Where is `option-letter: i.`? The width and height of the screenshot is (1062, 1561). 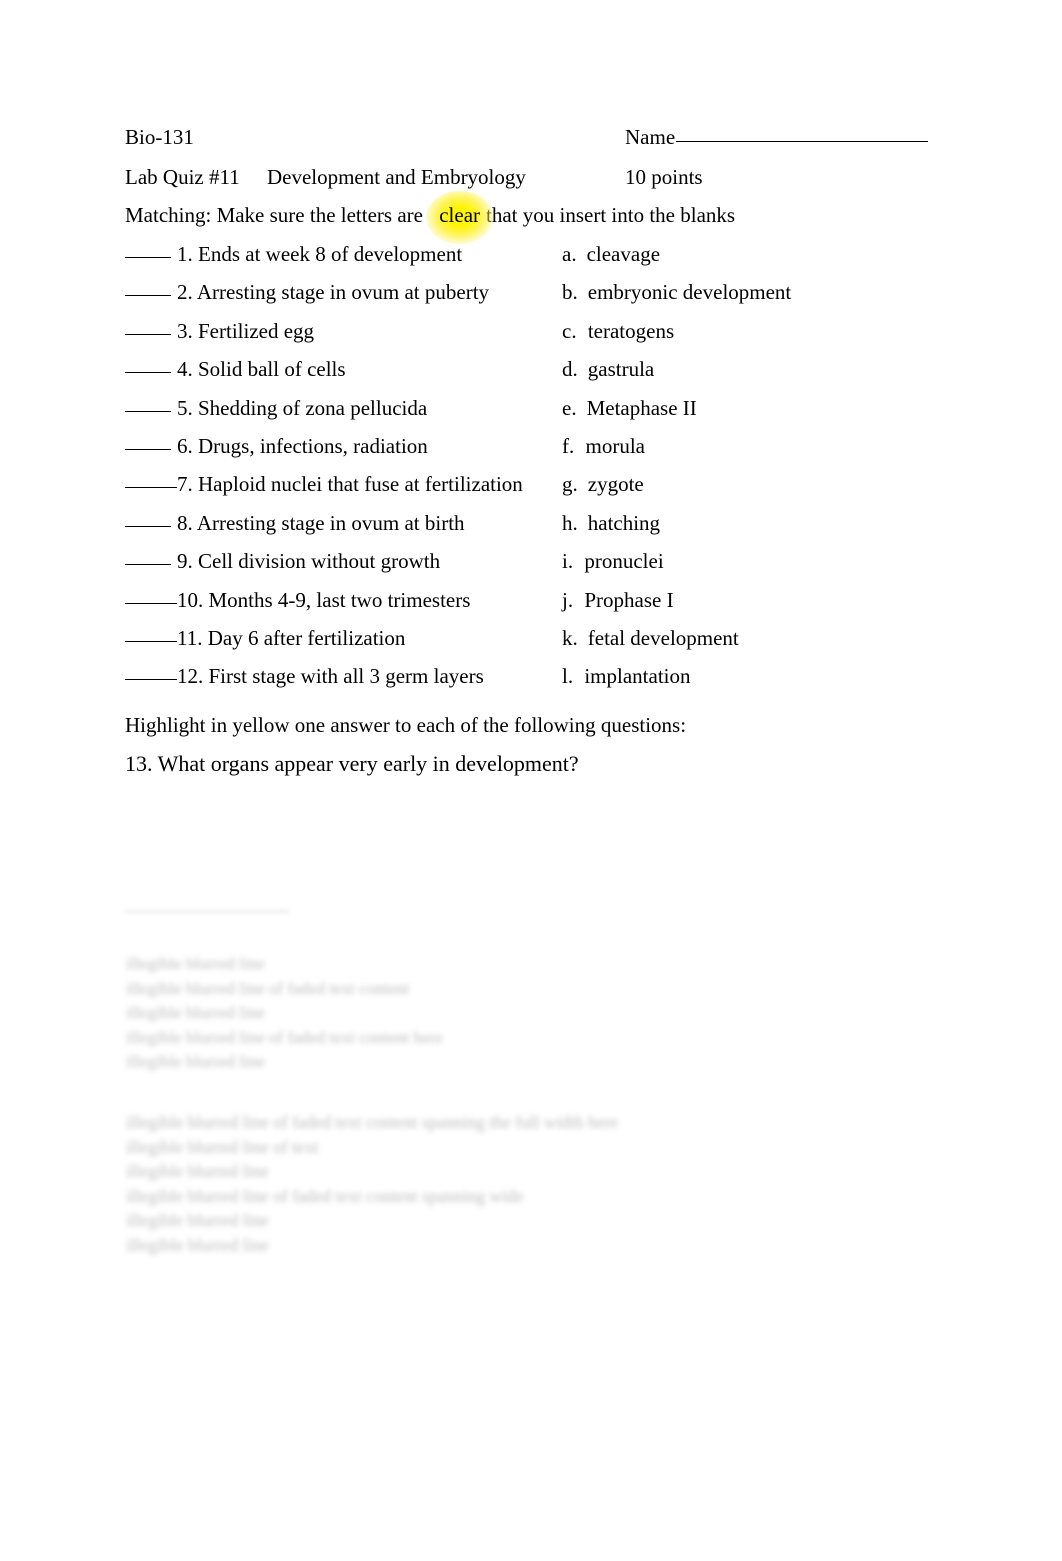
option-letter: i. is located at coordinates (568, 561).